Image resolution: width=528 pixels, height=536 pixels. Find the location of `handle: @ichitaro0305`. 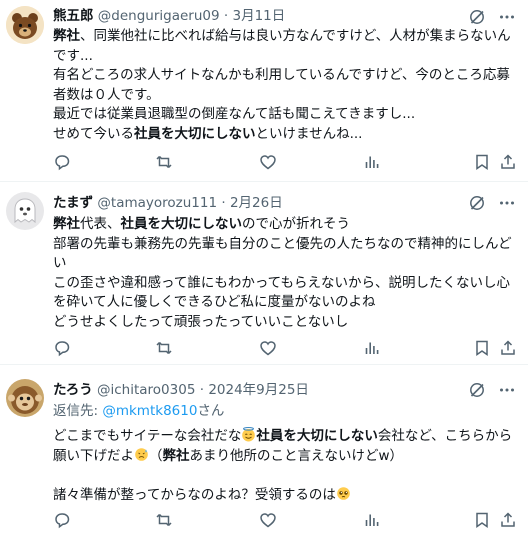

handle: @ichitaro0305 is located at coordinates (146, 390).